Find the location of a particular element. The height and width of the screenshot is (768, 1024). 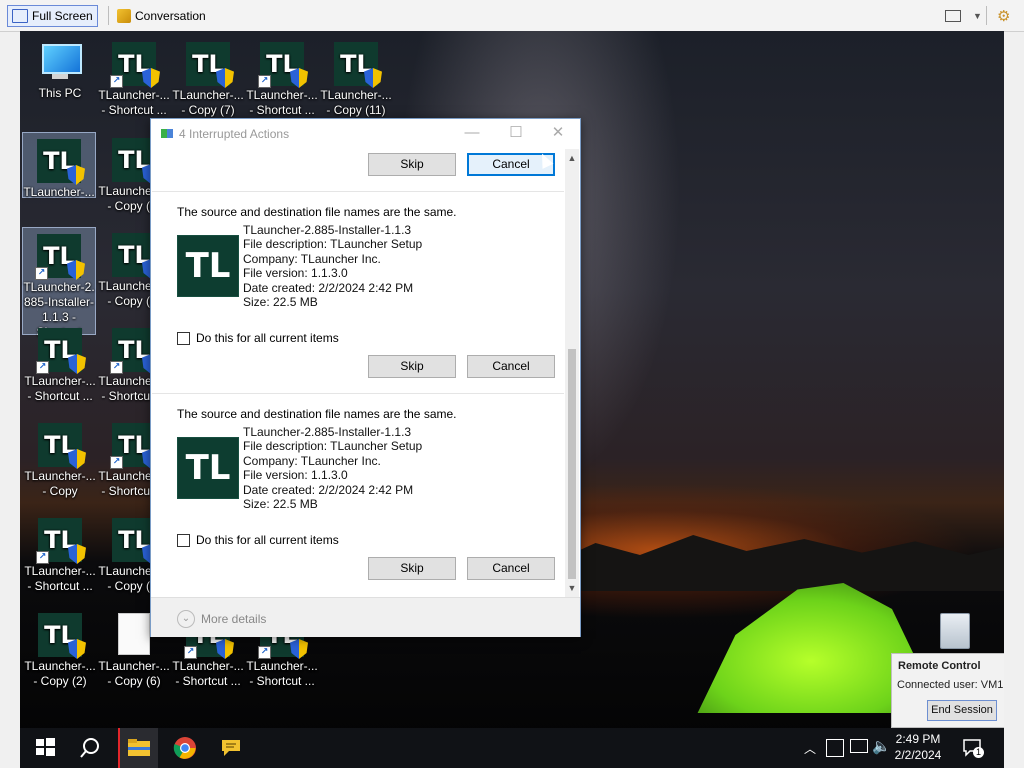

remote-toolbar: Full Screen Conversation ▼ ⚙ is located at coordinates (512, 16).